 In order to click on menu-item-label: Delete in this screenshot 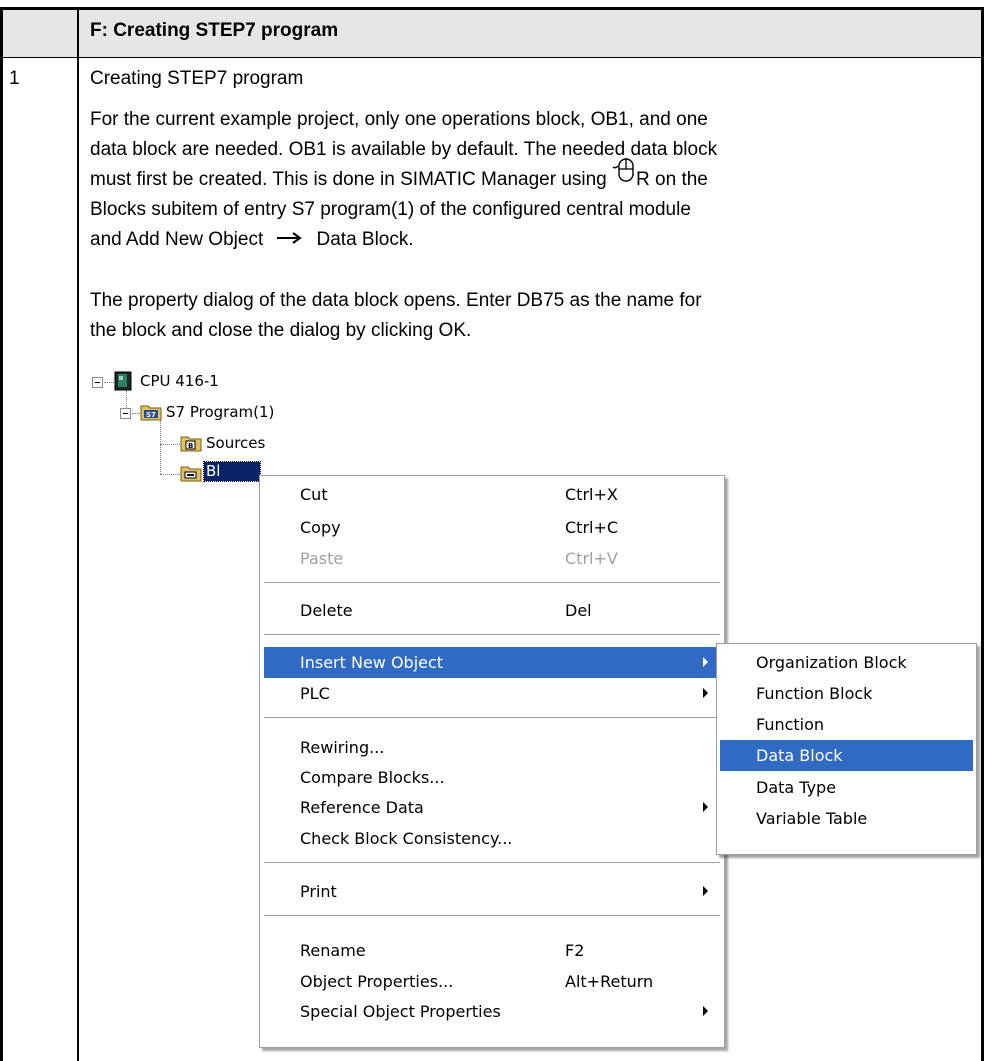, I will do `click(326, 610)`.